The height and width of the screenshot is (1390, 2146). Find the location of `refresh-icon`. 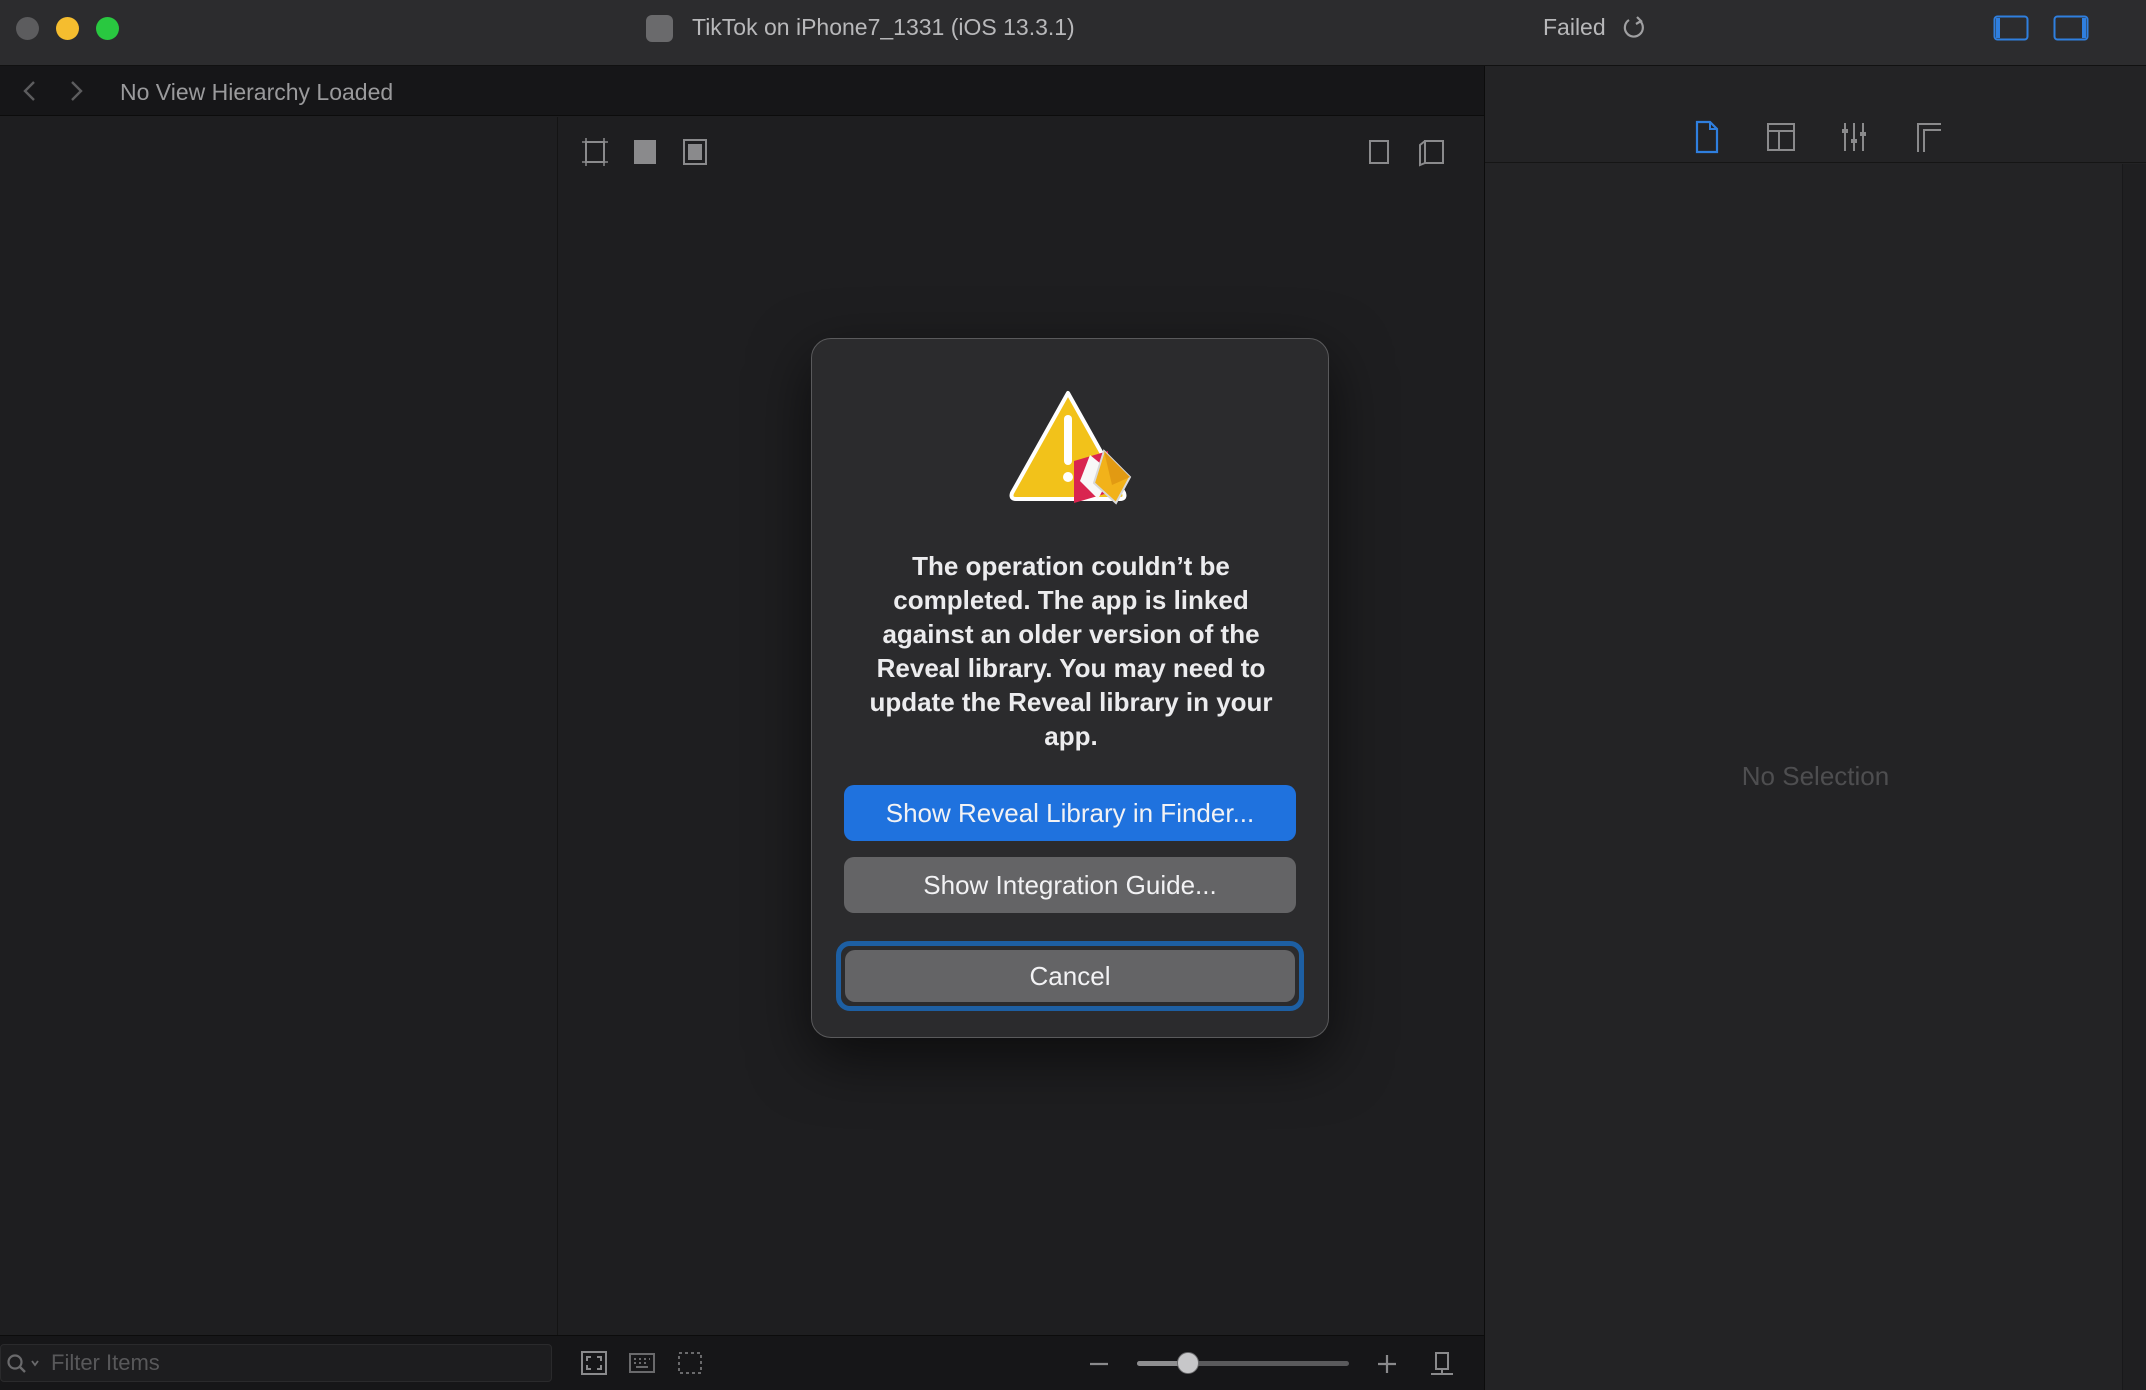

refresh-icon is located at coordinates (1634, 28).